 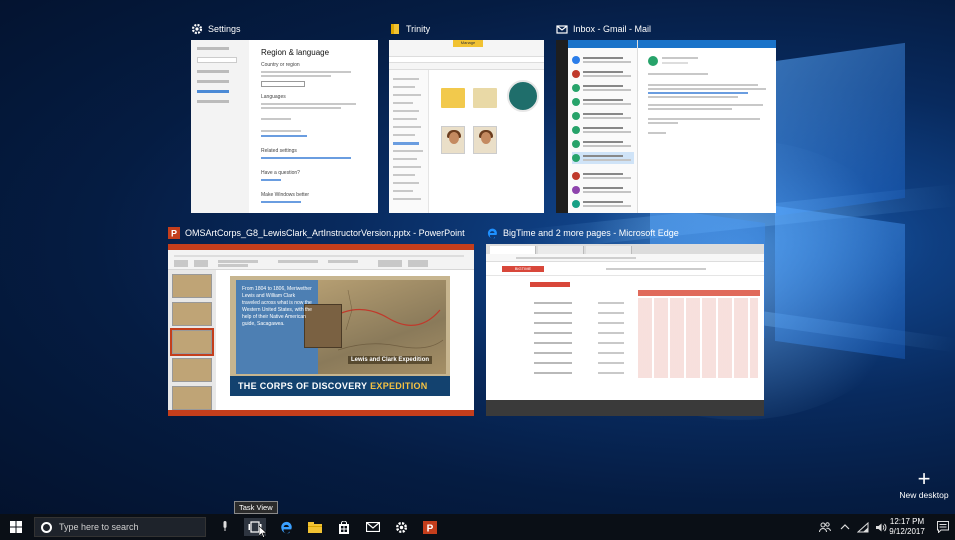 I want to click on settings-question-heading: Have a question?, so click(x=280, y=173).